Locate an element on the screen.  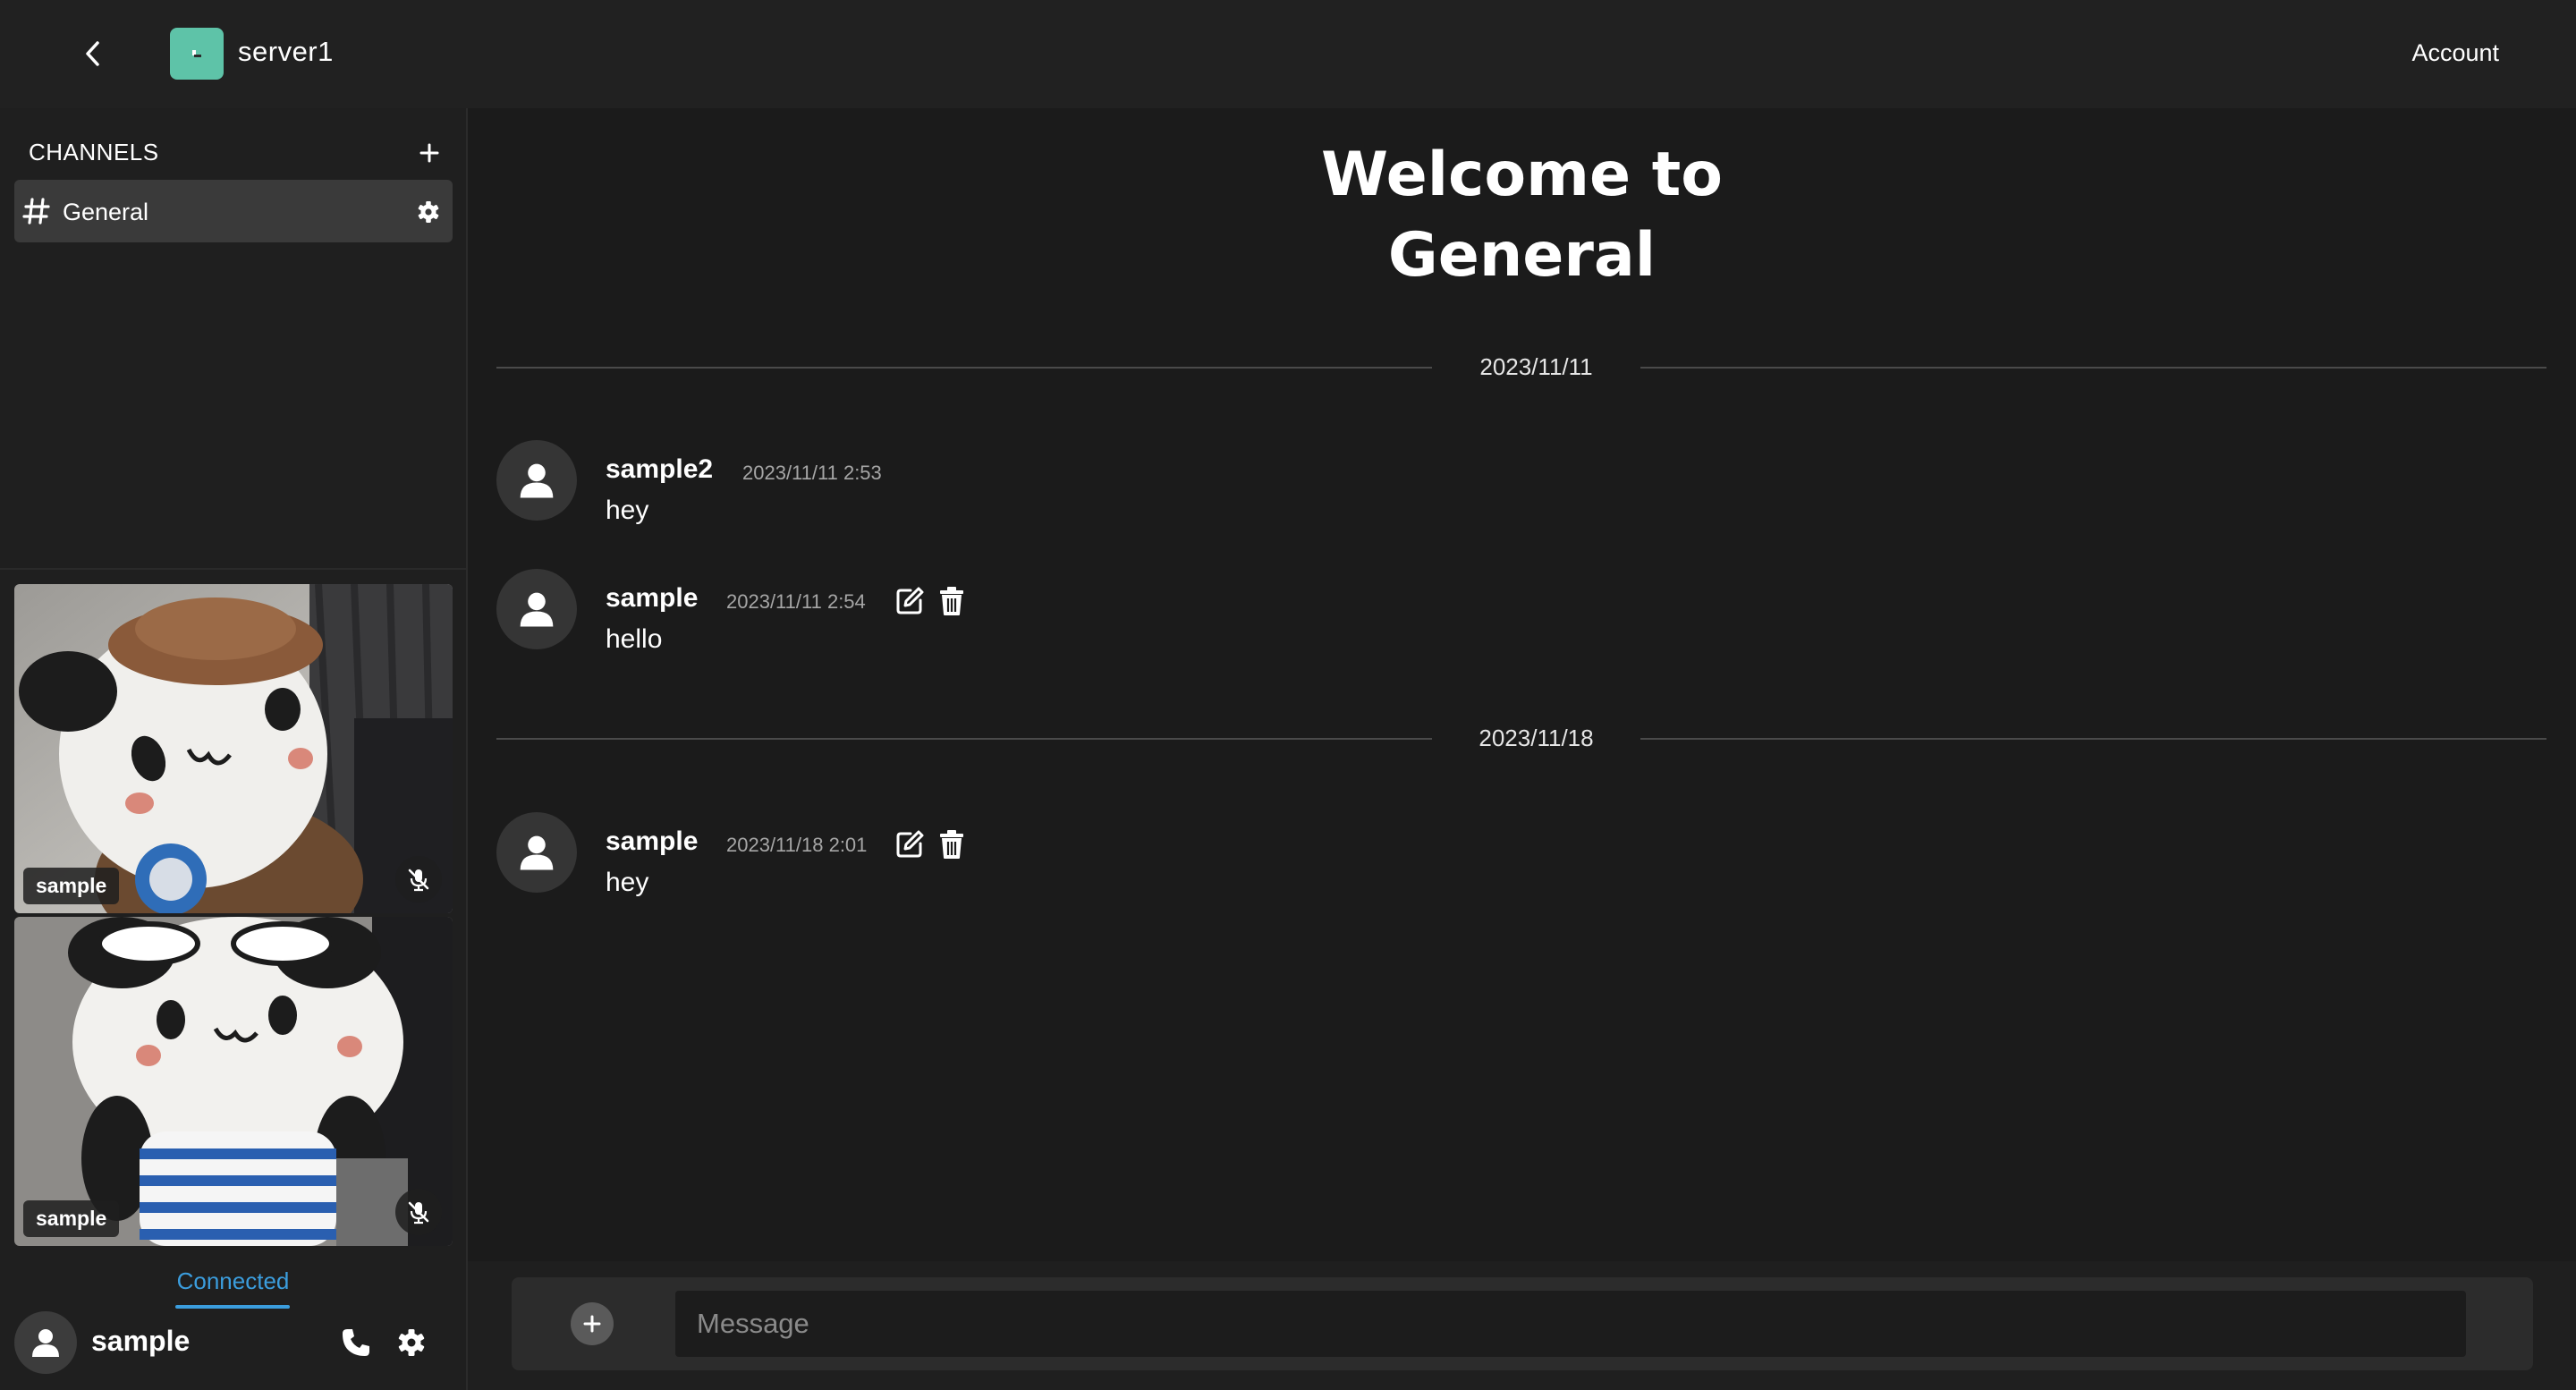
date-label: 2023/11/18 is located at coordinates (1536, 738).